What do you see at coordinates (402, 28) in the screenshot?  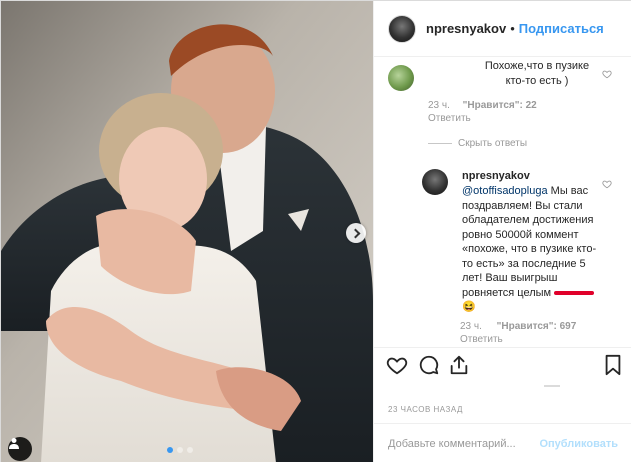 I see `author-avatar` at bounding box center [402, 28].